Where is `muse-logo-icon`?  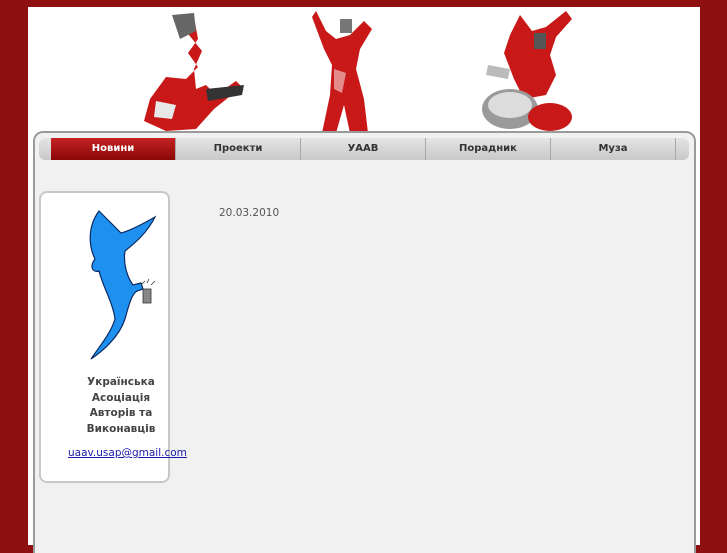 muse-logo-icon is located at coordinates (123, 285).